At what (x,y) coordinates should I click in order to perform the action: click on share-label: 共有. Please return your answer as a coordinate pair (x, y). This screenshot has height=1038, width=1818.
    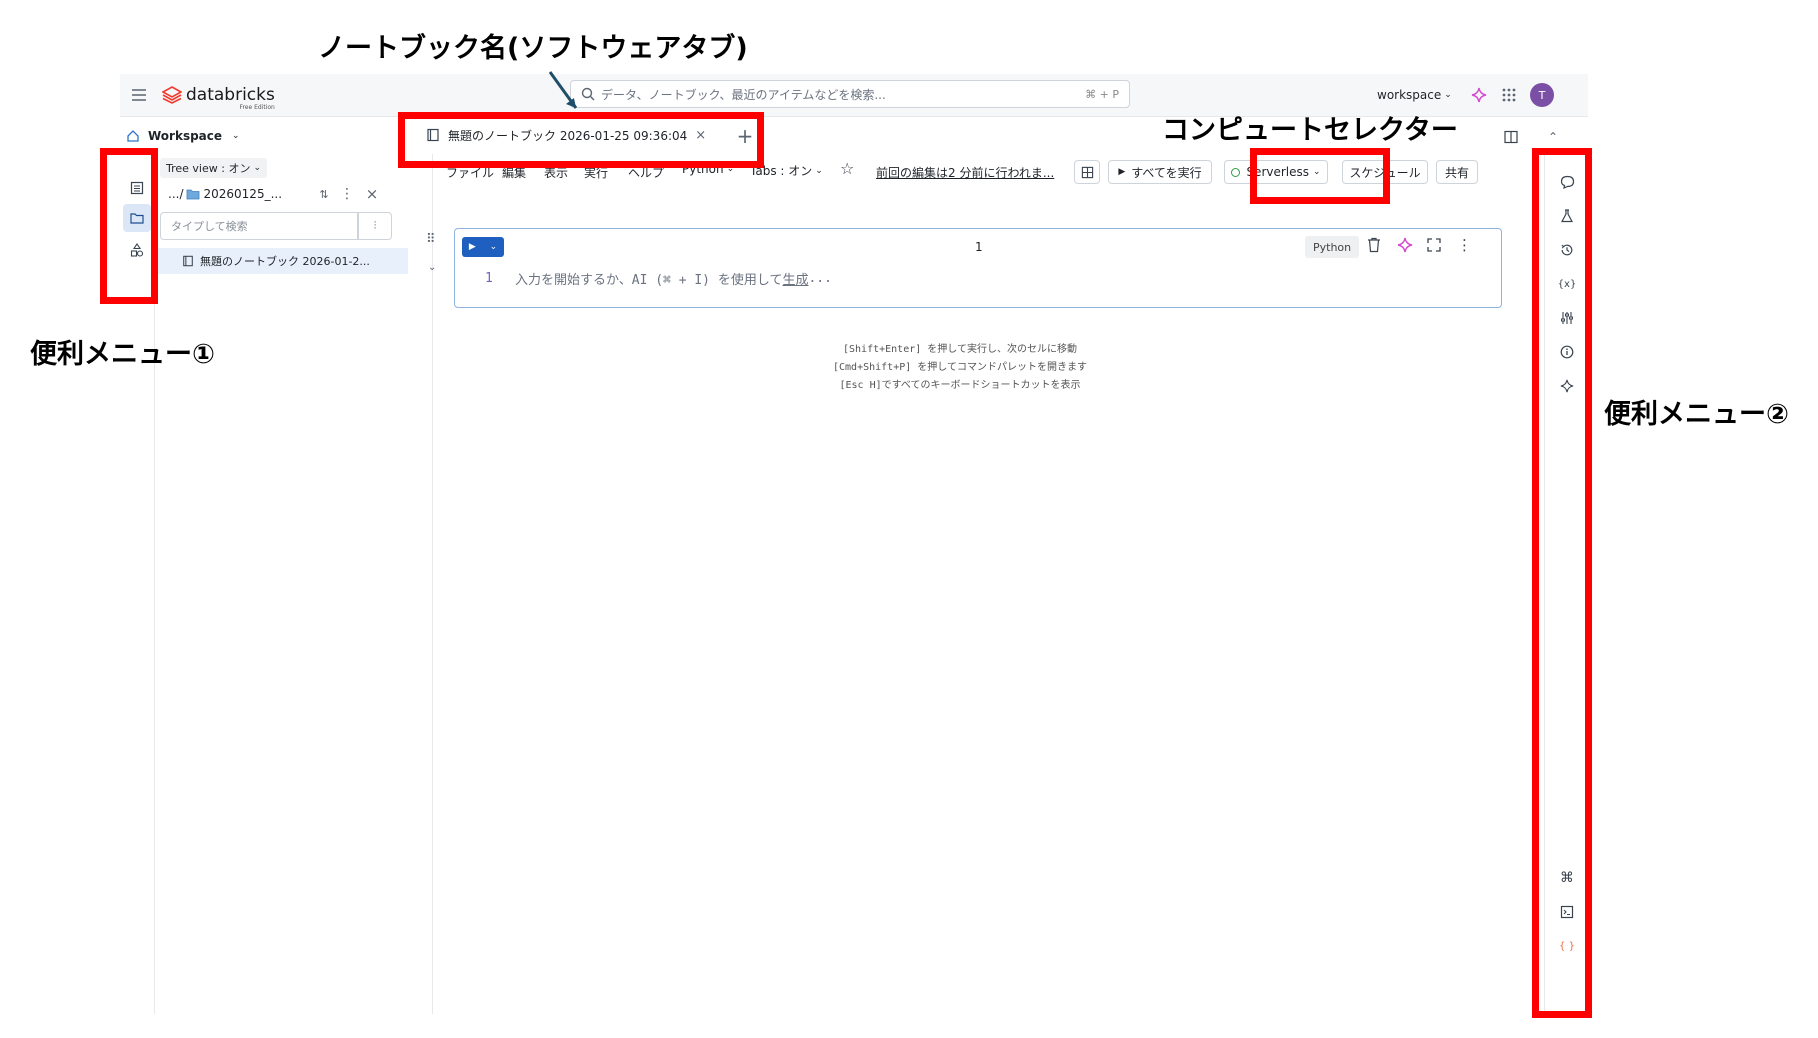
    Looking at the image, I should click on (1456, 172).